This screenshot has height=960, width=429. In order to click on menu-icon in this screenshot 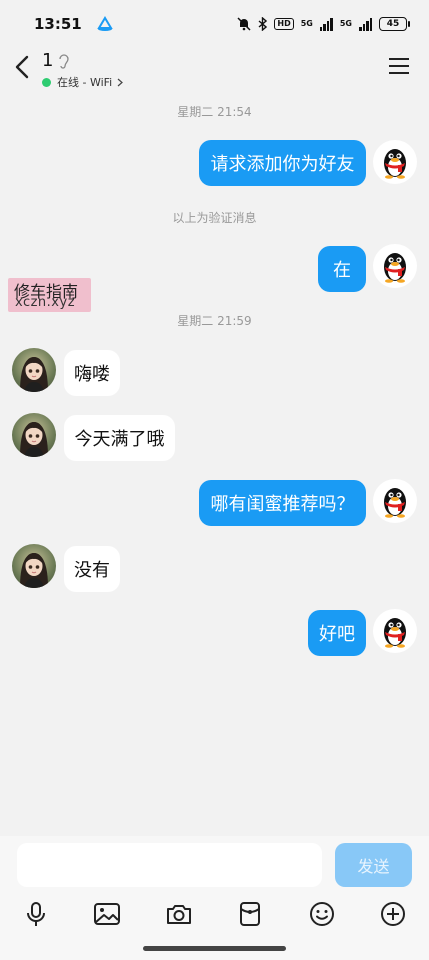, I will do `click(399, 66)`.